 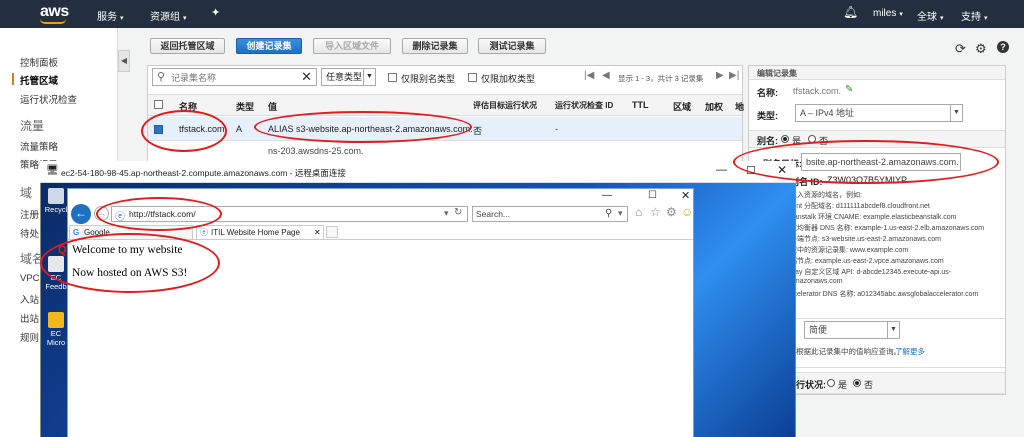 I want to click on help-line: amazonaws.com, so click(x=816, y=281).